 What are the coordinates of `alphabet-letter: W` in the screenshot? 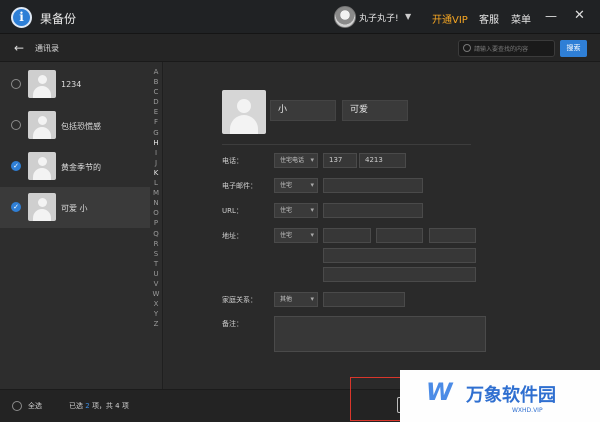 It's located at (156, 294).